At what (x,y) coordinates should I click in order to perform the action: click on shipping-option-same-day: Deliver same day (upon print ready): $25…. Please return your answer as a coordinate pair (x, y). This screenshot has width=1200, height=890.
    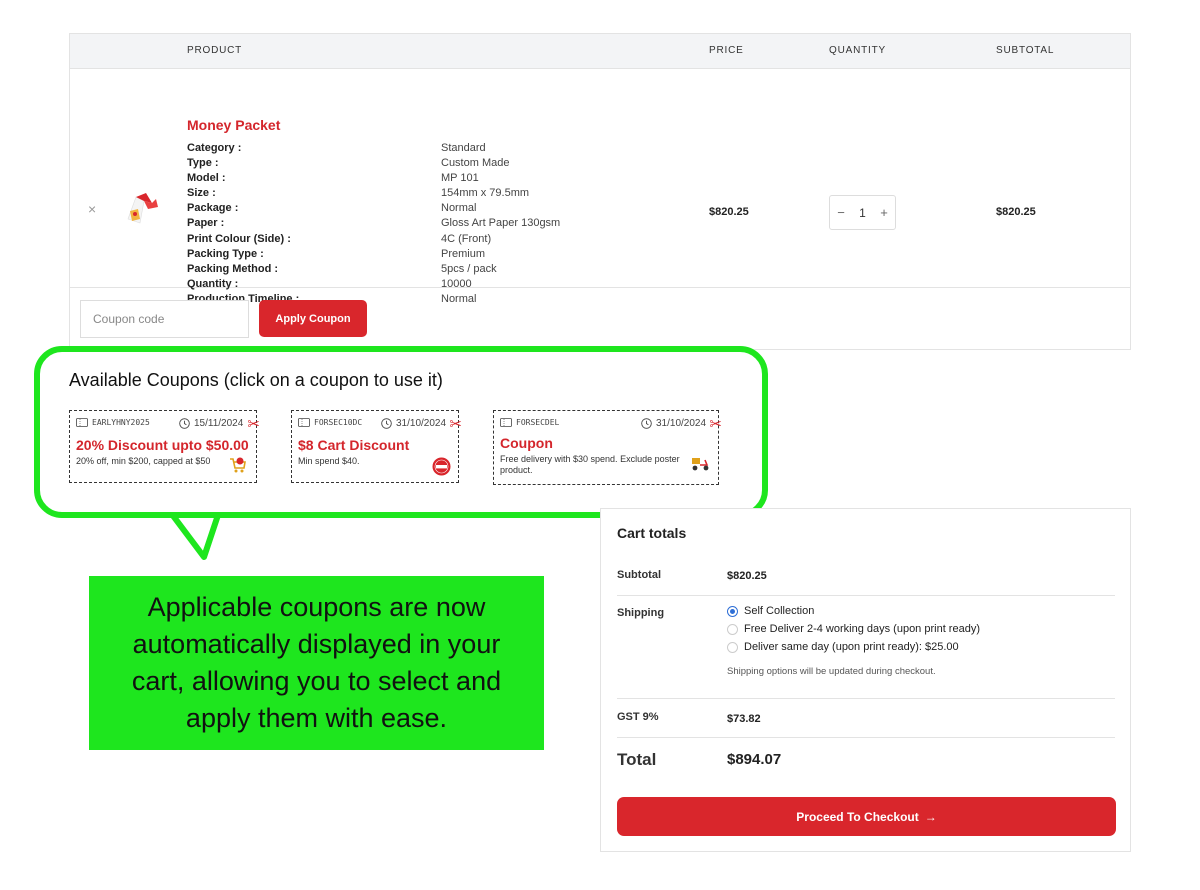
    Looking at the image, I should click on (843, 647).